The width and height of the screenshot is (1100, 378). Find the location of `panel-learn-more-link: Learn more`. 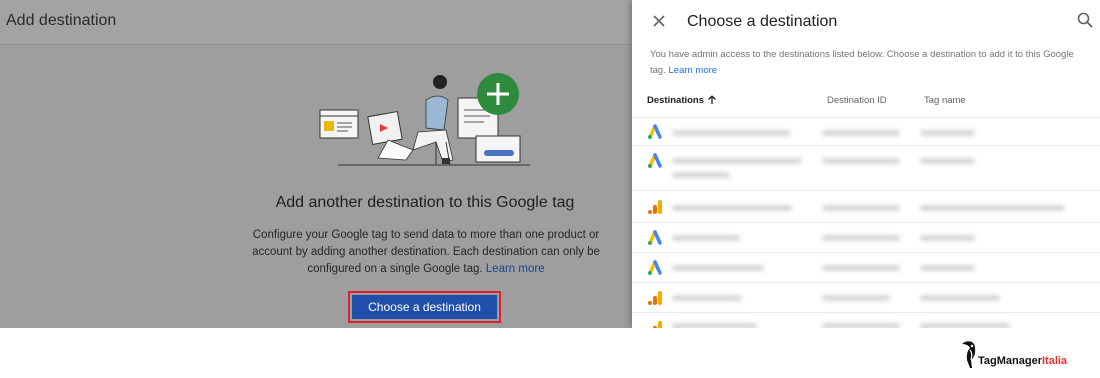

panel-learn-more-link: Learn more is located at coordinates (693, 70).